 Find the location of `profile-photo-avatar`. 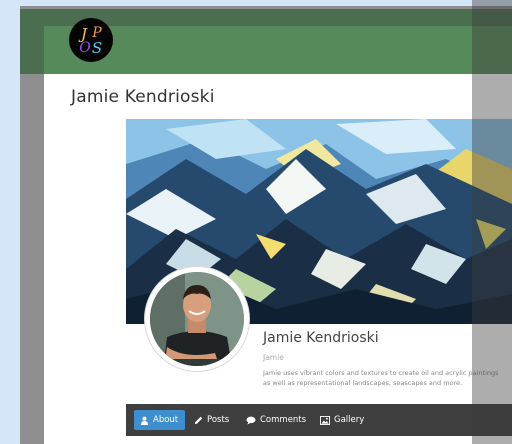

profile-photo-avatar is located at coordinates (197, 319).